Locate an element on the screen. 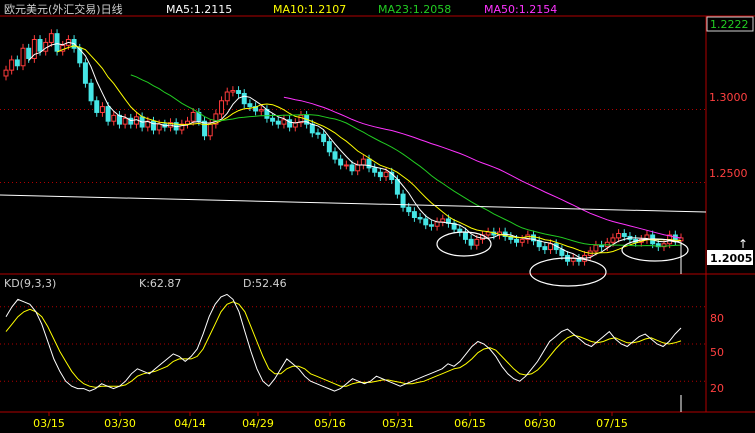 The image size is (755, 433). kd-k-value: K:62.87 is located at coordinates (160, 283).